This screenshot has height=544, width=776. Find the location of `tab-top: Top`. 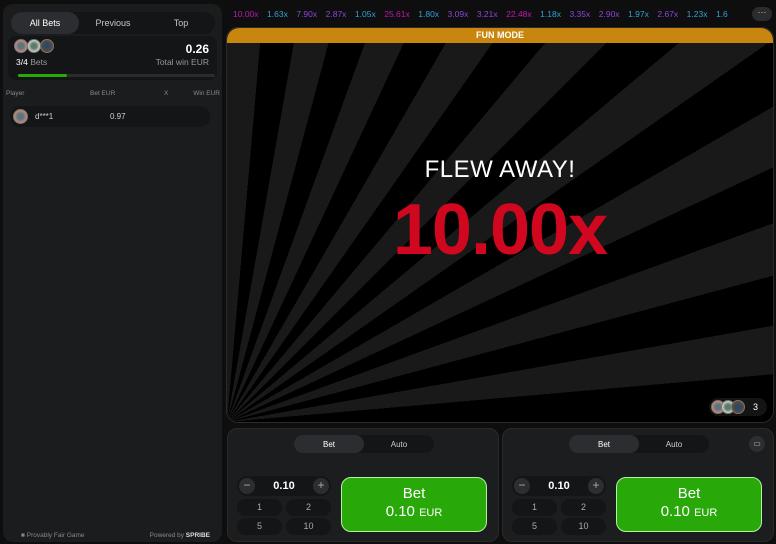

tab-top: Top is located at coordinates (181, 23).